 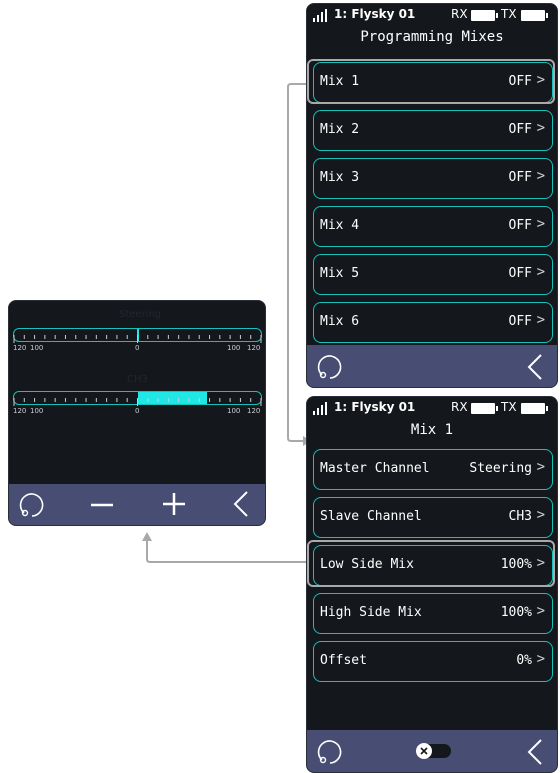 I want to click on mix-label: Mix 2, so click(x=340, y=129).